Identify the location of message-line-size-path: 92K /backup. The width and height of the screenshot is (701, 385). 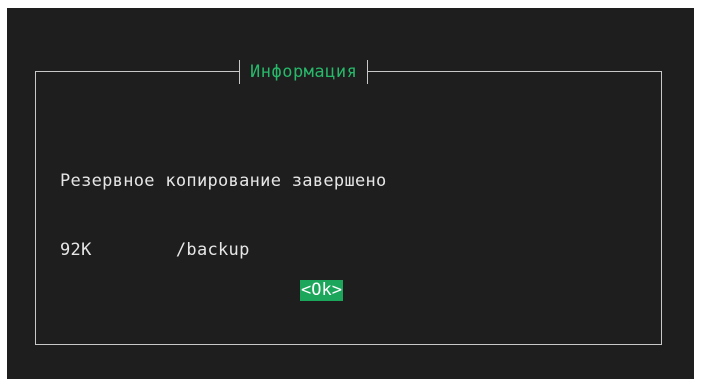
(155, 250).